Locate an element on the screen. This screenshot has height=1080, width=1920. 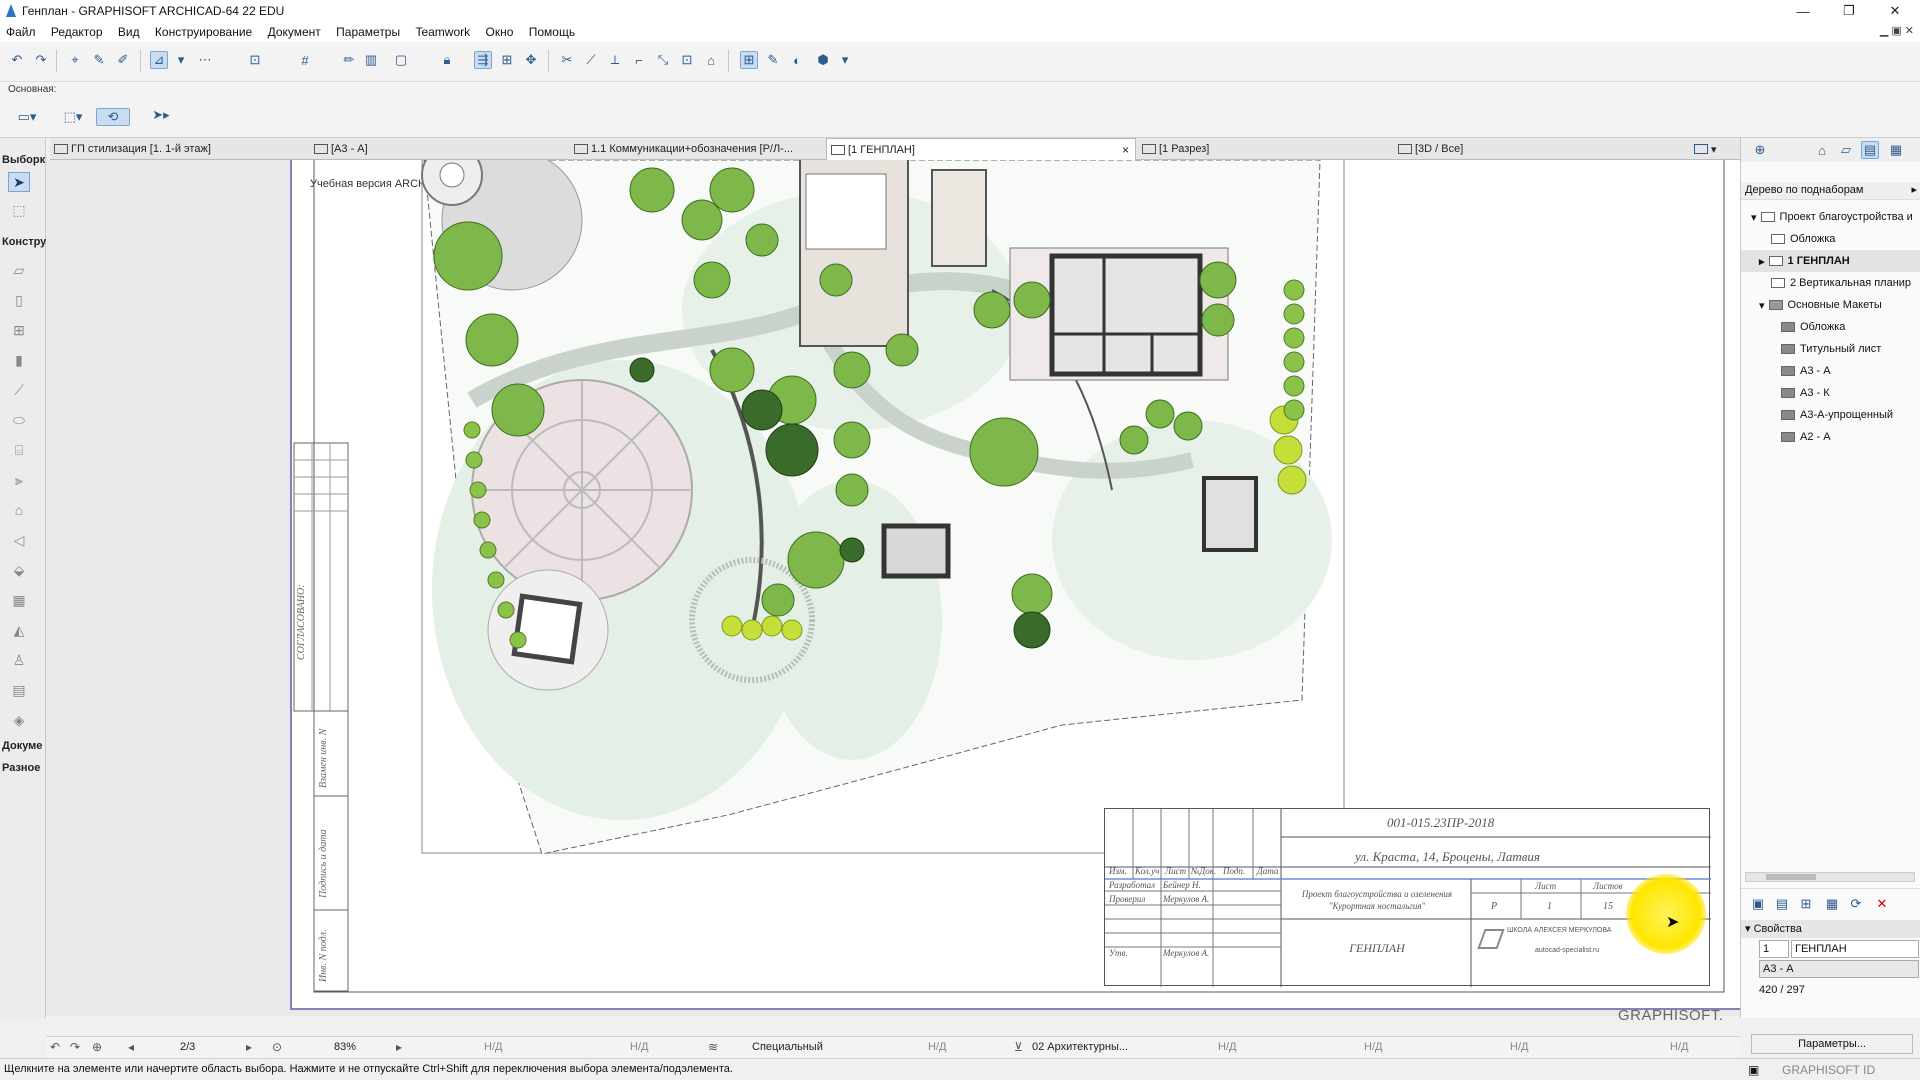
close-button: ✕ is located at coordinates (1895, 11).